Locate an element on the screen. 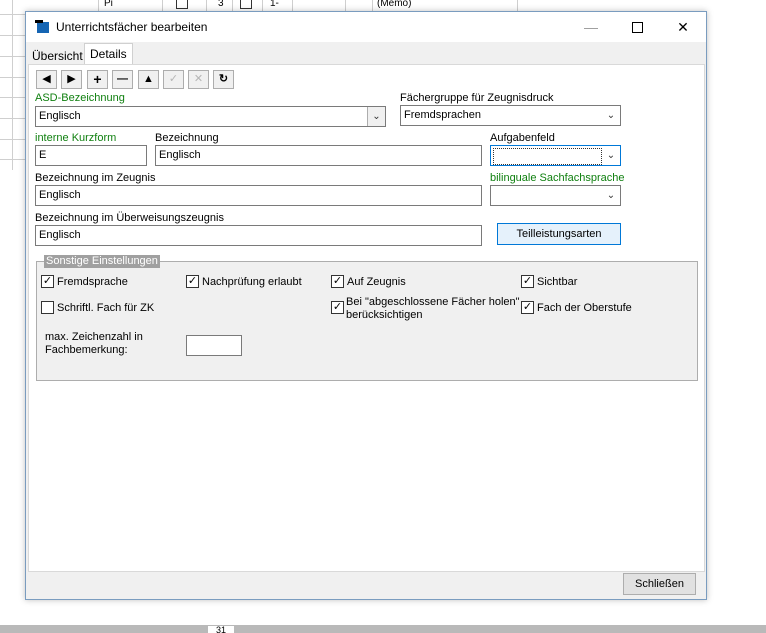 The image size is (766, 633). app-icon is located at coordinates (42, 26).